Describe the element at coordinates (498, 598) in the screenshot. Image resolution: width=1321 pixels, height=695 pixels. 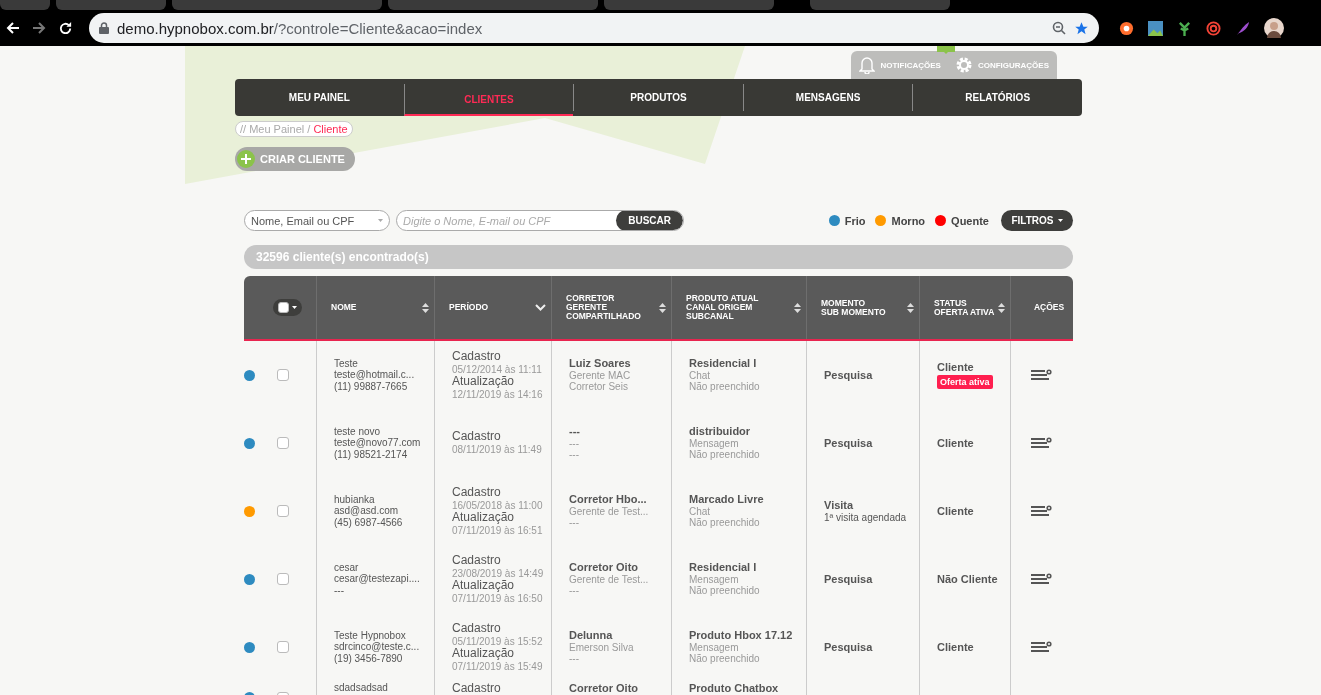
I see `period-date: 07/11/2019 às 16:50` at that location.